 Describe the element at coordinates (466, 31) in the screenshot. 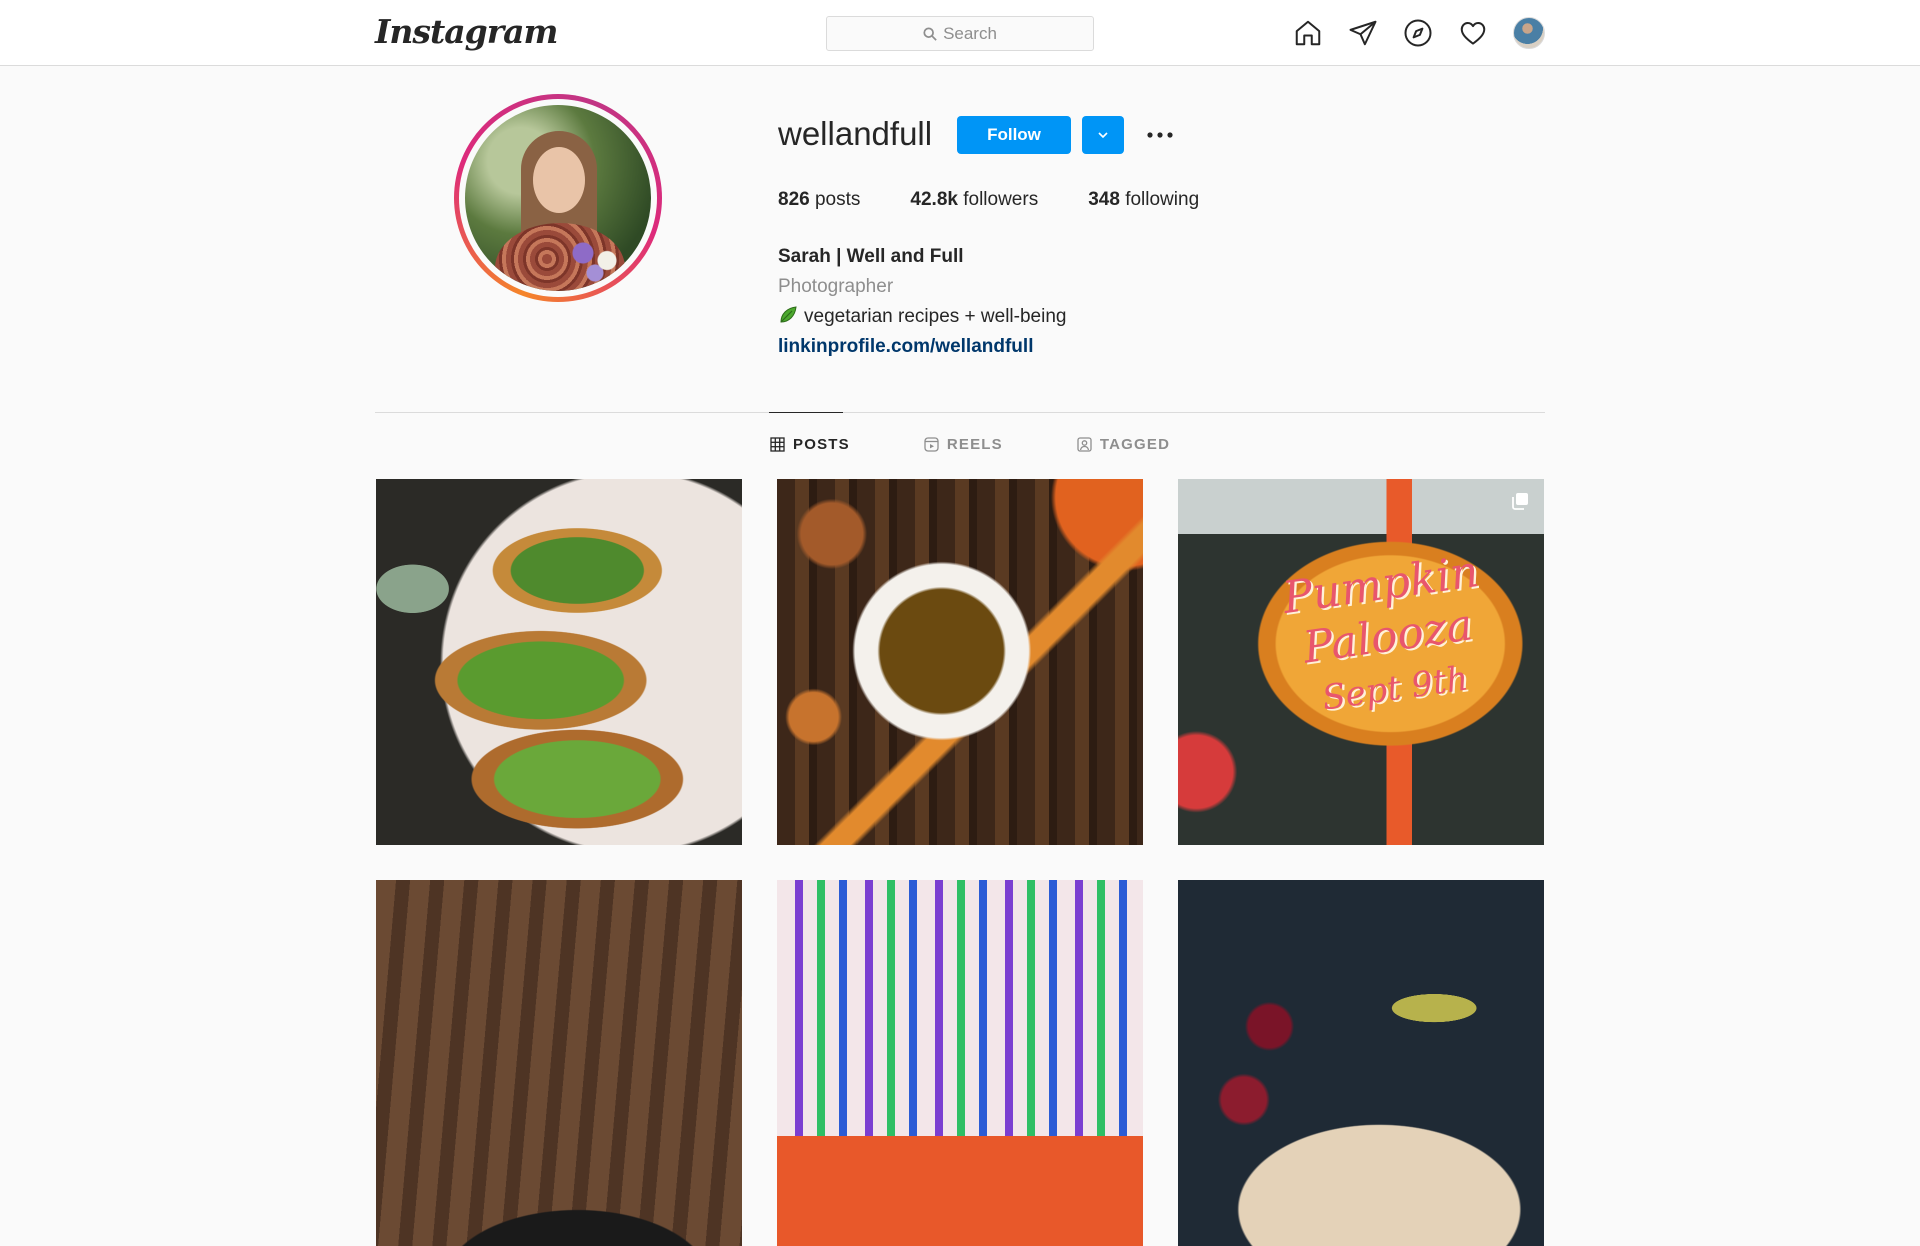

I see `instagram-logo: Instagram` at that location.